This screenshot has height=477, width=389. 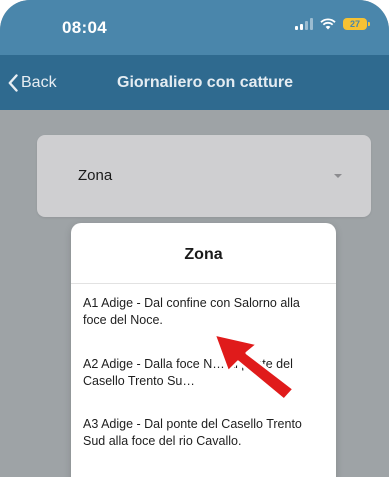 What do you see at coordinates (194, 27) in the screenshot?
I see `status-bar: 08:04 27` at bounding box center [194, 27].